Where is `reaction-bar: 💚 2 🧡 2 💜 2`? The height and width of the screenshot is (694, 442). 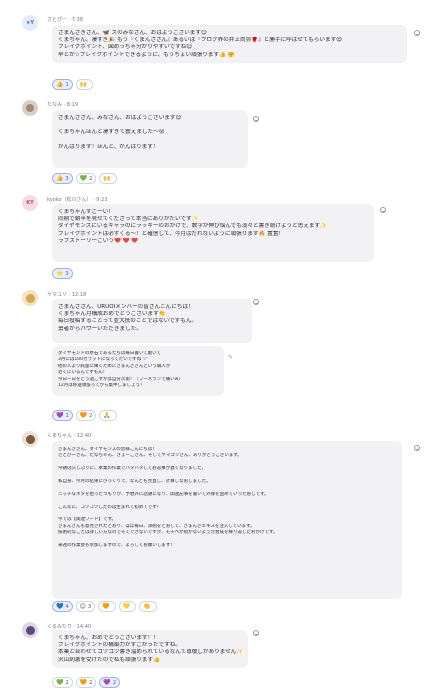 reaction-bar: 💚 2 🧡 2 💜 2 is located at coordinates (86, 682).